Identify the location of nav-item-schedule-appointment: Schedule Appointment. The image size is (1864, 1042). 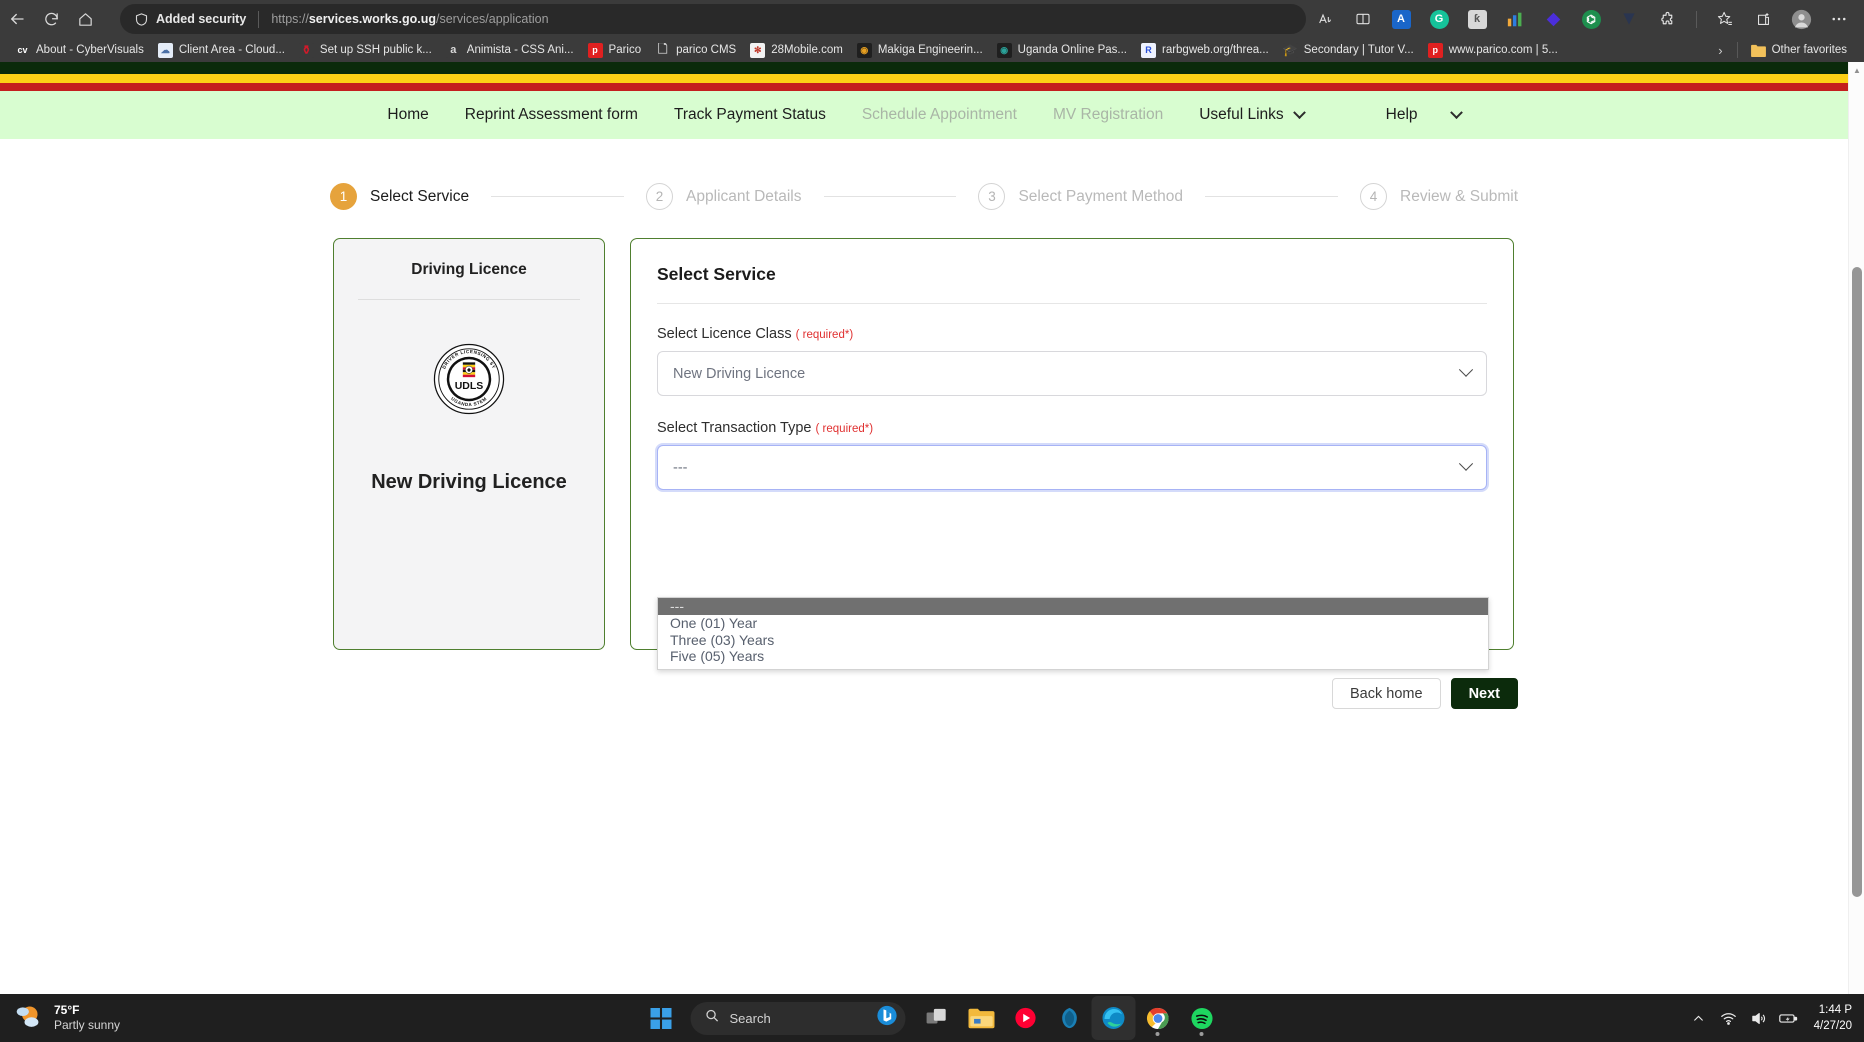
(939, 115).